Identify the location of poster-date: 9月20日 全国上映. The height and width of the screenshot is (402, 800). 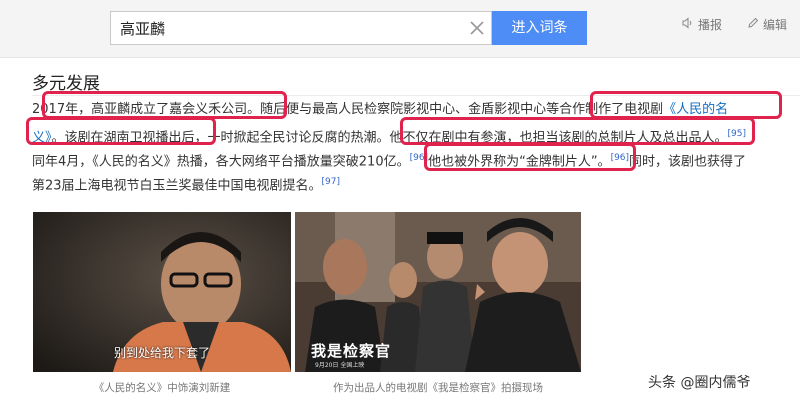
(340, 365).